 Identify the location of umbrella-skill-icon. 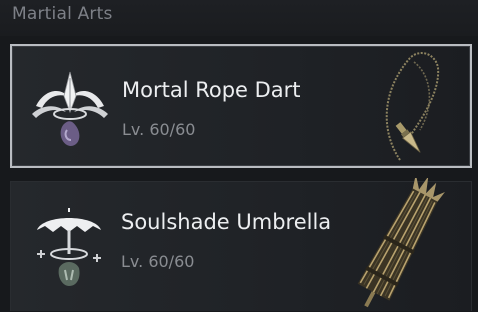
(69, 247).